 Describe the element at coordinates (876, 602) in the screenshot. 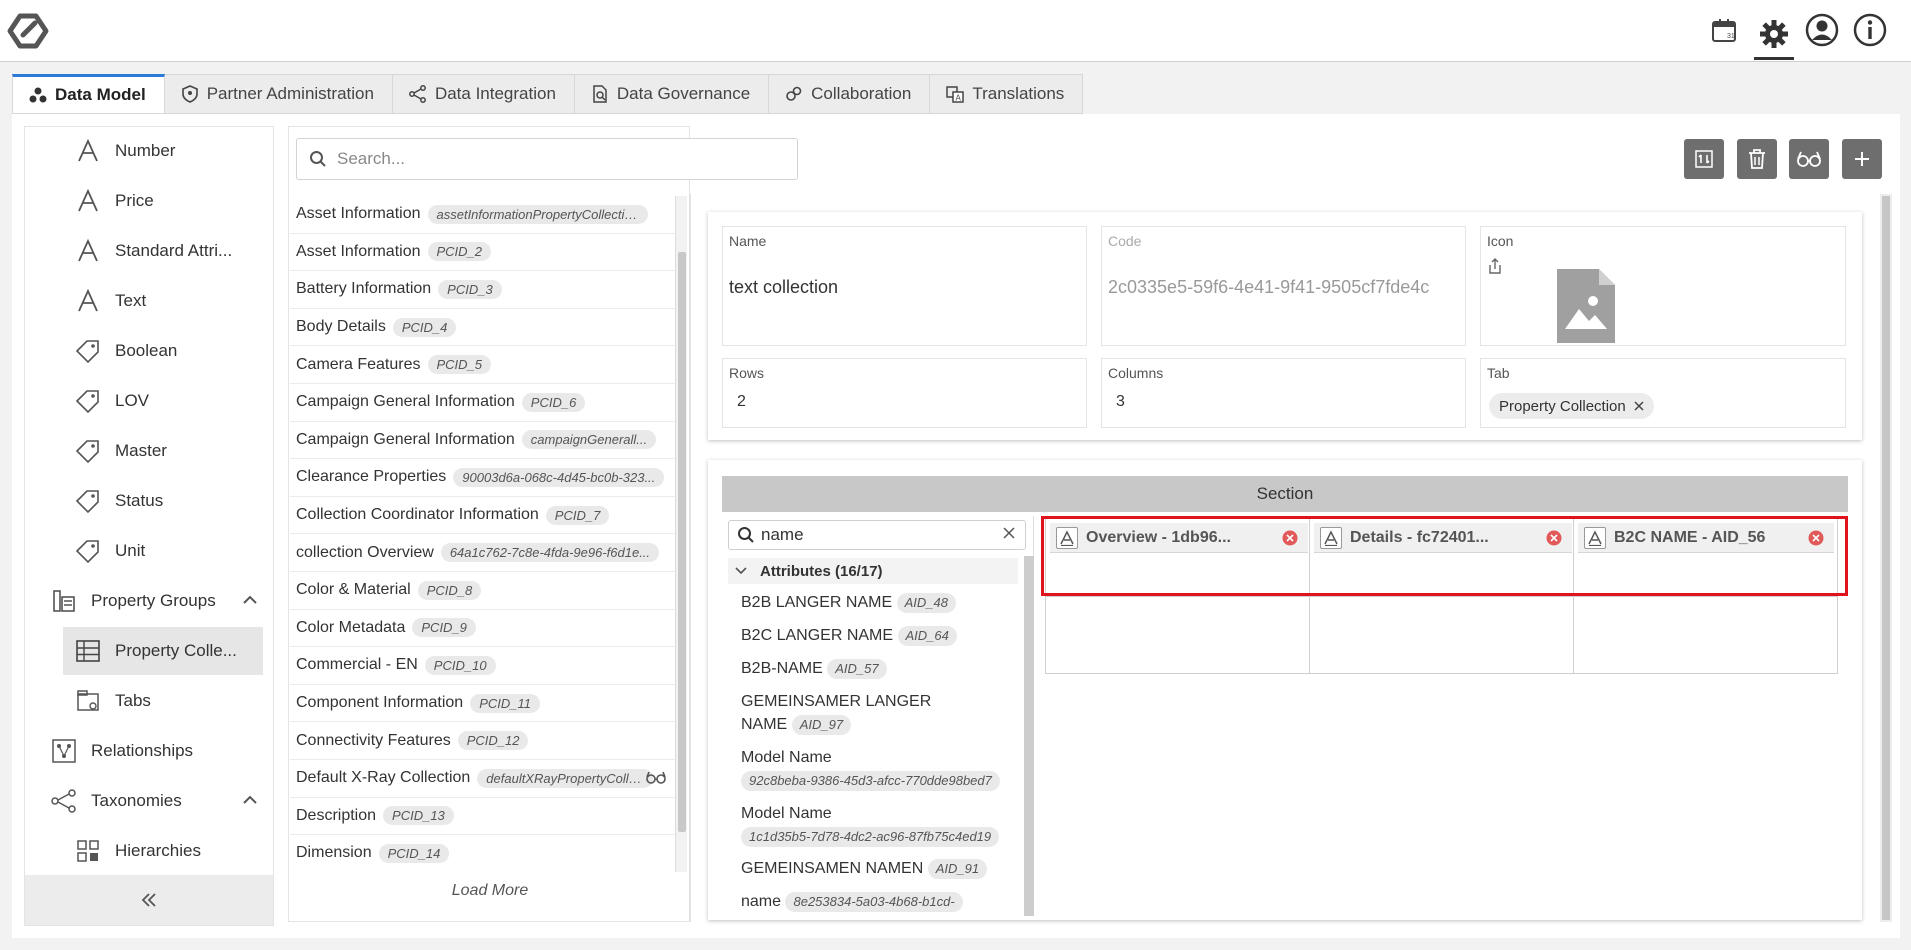

I see `attribute-item: B2B LANGER NAME AID_48` at that location.